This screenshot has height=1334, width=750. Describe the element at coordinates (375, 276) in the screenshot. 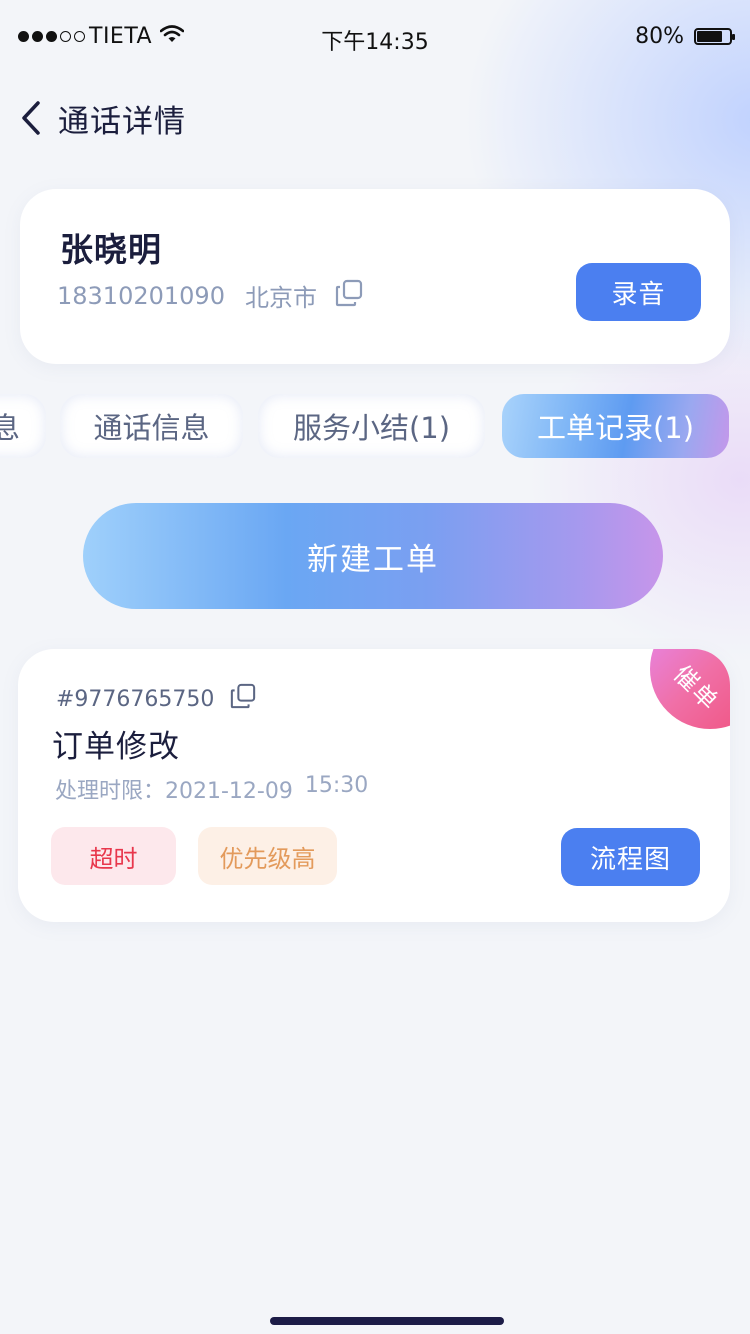

I see `contact-card: 张晓明 18310201090 北京市 录音` at that location.